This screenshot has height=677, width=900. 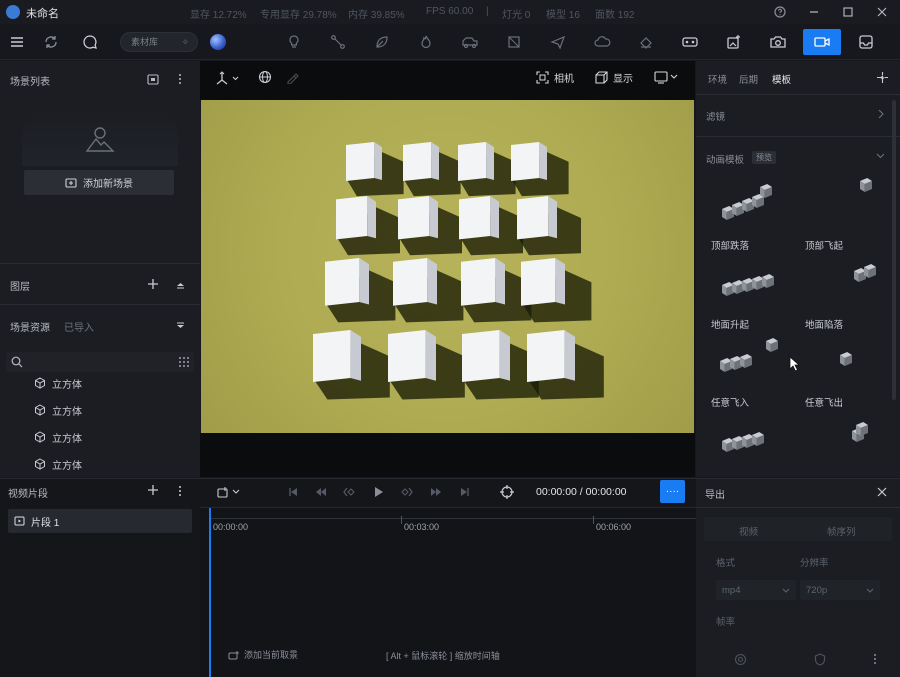 What do you see at coordinates (180, 491) in the screenshot?
I see `clip-more-icon` at bounding box center [180, 491].